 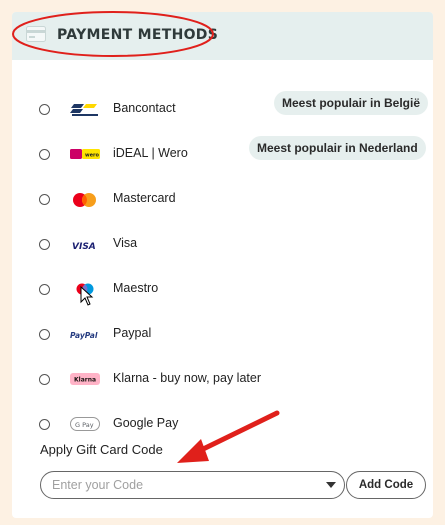 I want to click on payment-option-klarna: Klarna Klarna - buy now, pay later, so click(x=222, y=383).